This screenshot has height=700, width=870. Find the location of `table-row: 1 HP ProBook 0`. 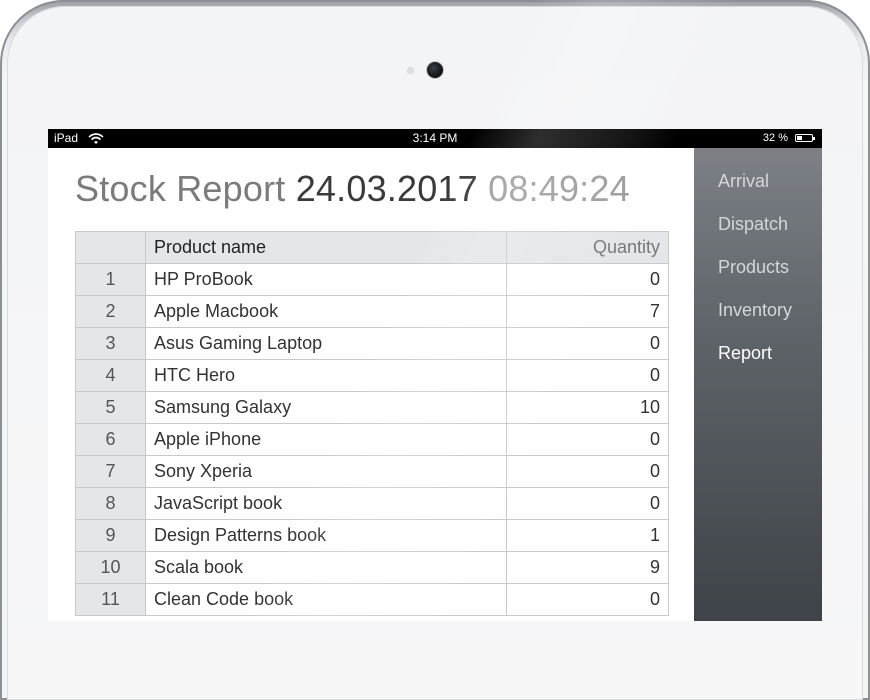

table-row: 1 HP ProBook 0 is located at coordinates (372, 279).